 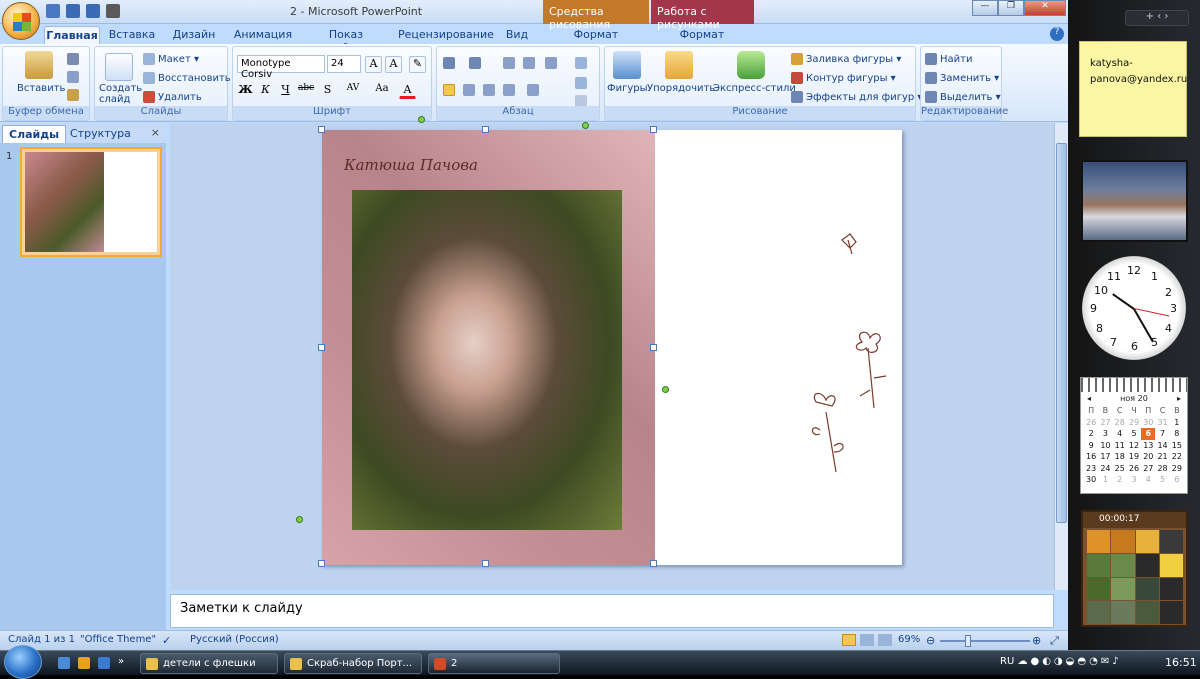 I want to click on justify-icon, so click(x=509, y=90).